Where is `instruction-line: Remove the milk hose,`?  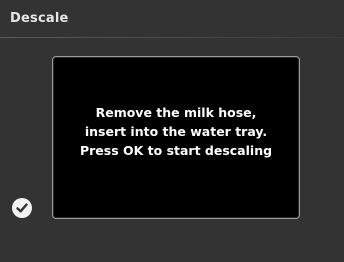 instruction-line: Remove the milk hose, is located at coordinates (176, 112).